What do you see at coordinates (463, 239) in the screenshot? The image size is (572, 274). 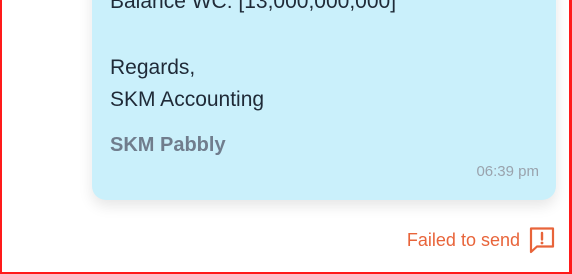 I see `failed-to-send-label: Failed to send` at bounding box center [463, 239].